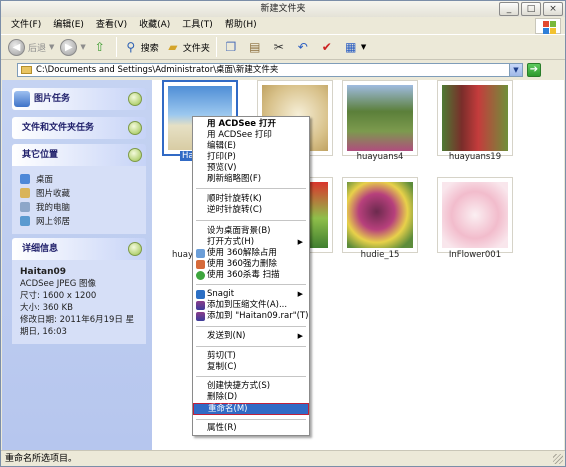 The image size is (566, 467). What do you see at coordinates (43, 332) in the screenshot?
I see `detail-modified-cont: 期日, 16:03` at bounding box center [43, 332].